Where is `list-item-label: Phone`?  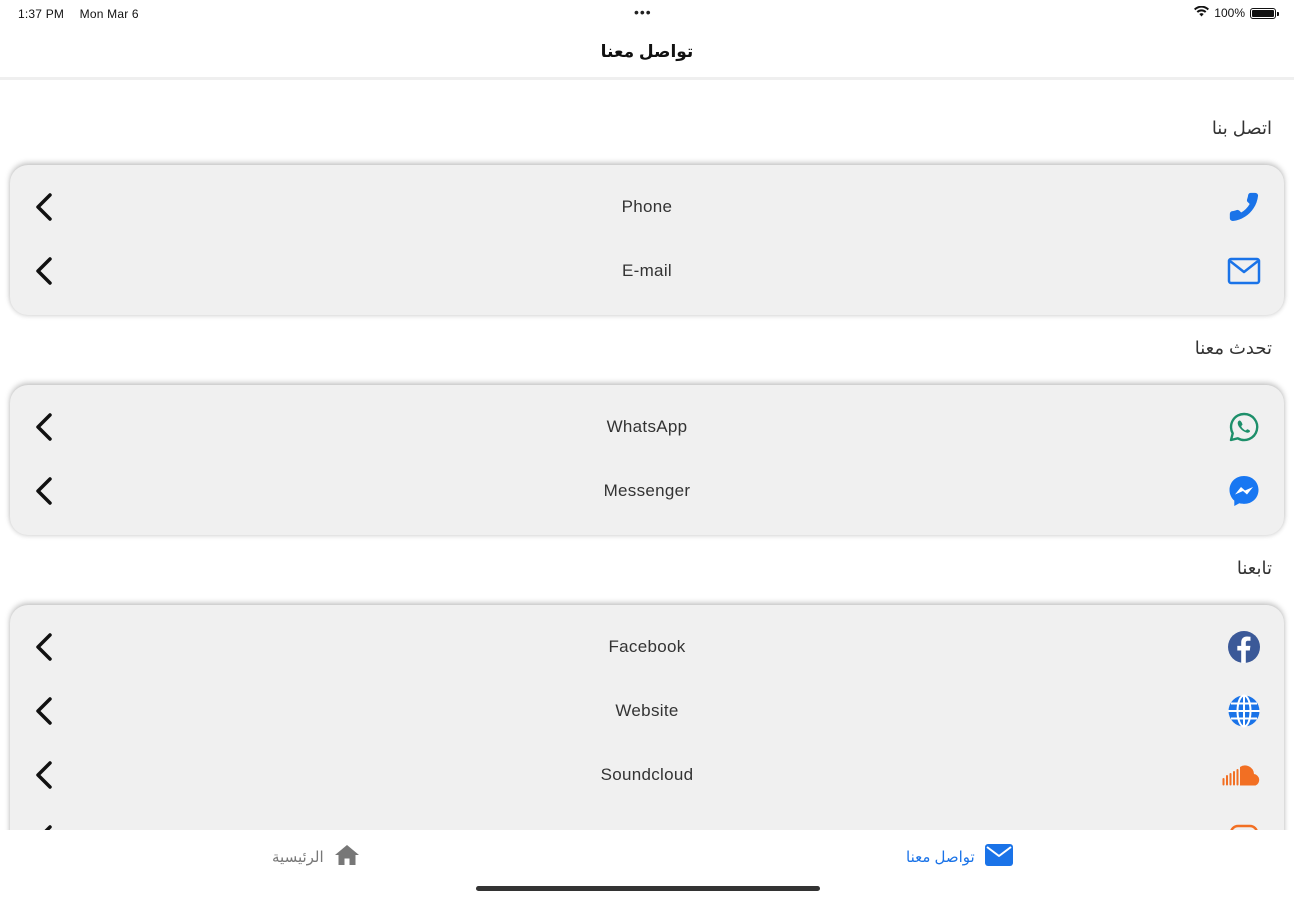 list-item-label: Phone is located at coordinates (647, 206).